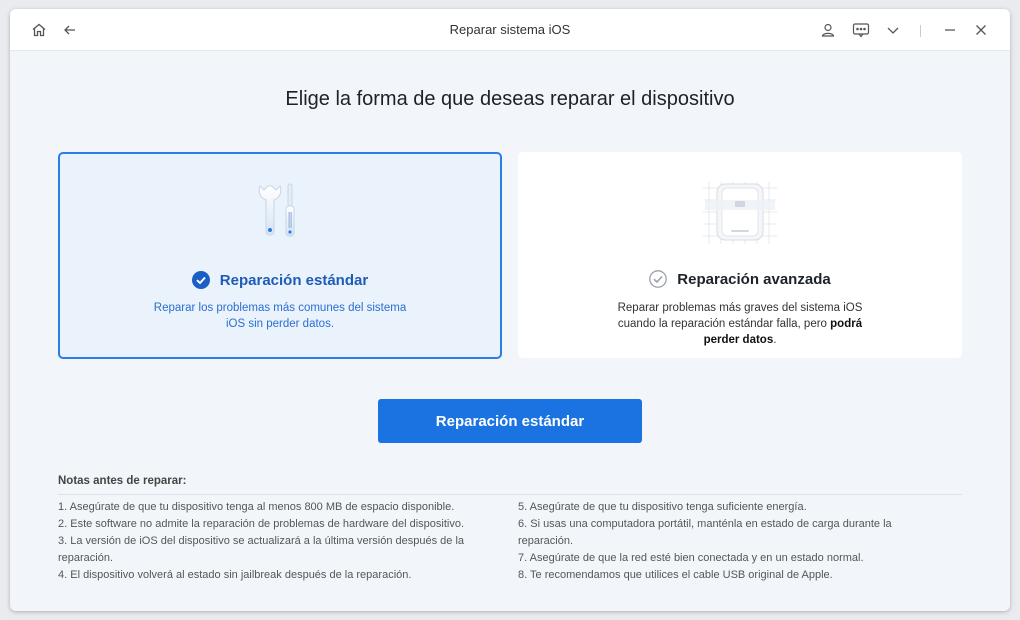  Describe the element at coordinates (754, 279) in the screenshot. I see `advanced-repair-label: Reparación avanzada` at that location.